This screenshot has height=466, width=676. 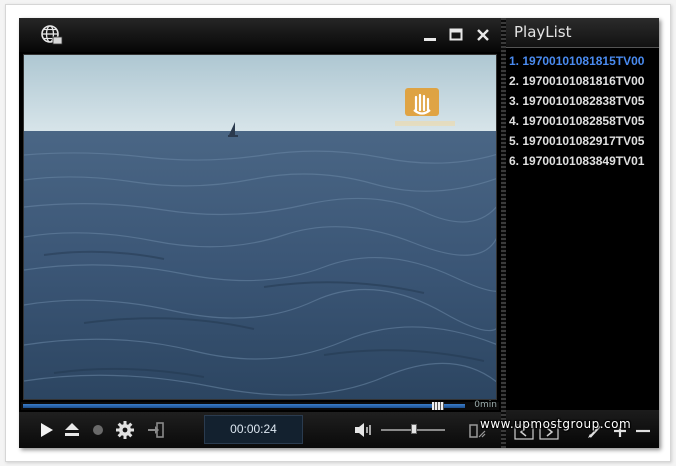 I want to click on globe-icon, so click(x=52, y=35).